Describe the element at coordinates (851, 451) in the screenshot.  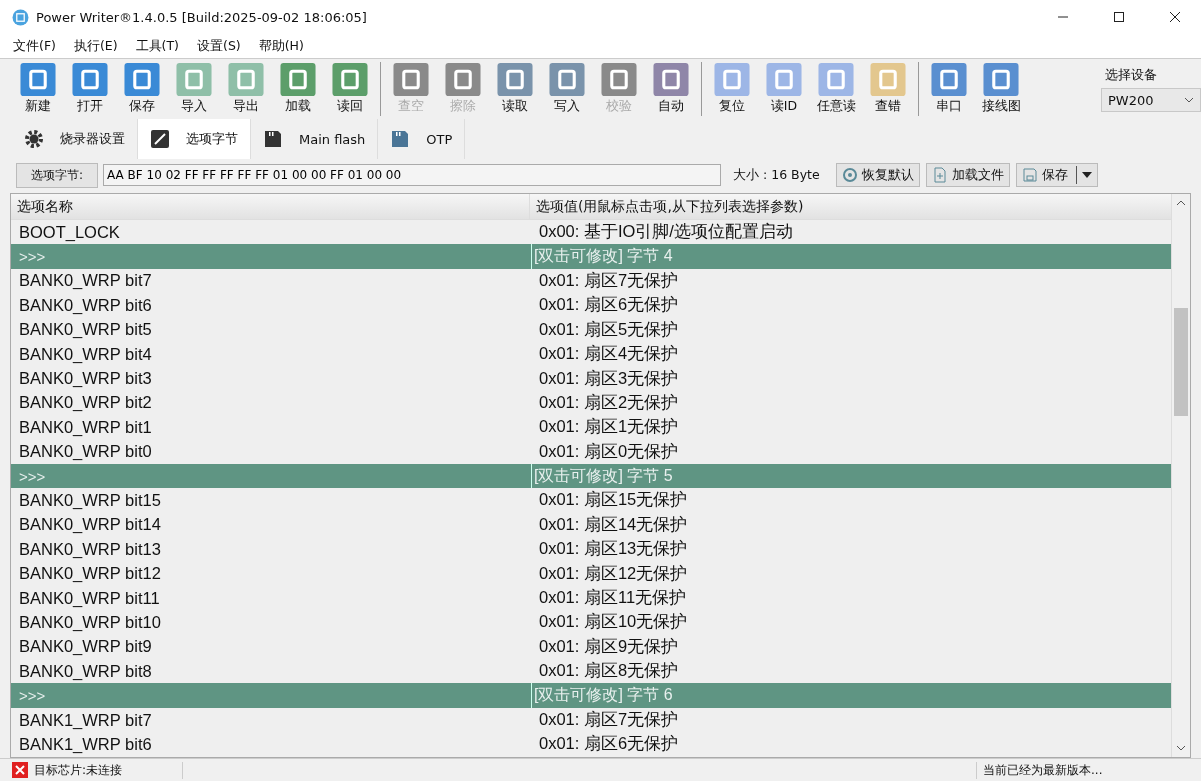
I see `table-cell: 0x01: 扇区0无保护` at that location.